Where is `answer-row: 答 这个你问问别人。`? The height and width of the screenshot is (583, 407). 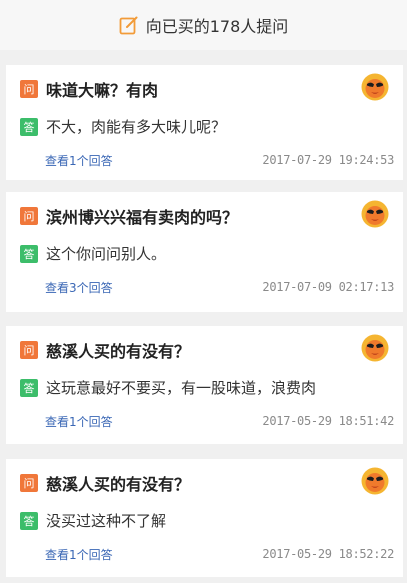
answer-row: 答 这个你问问别人。 is located at coordinates (93, 253).